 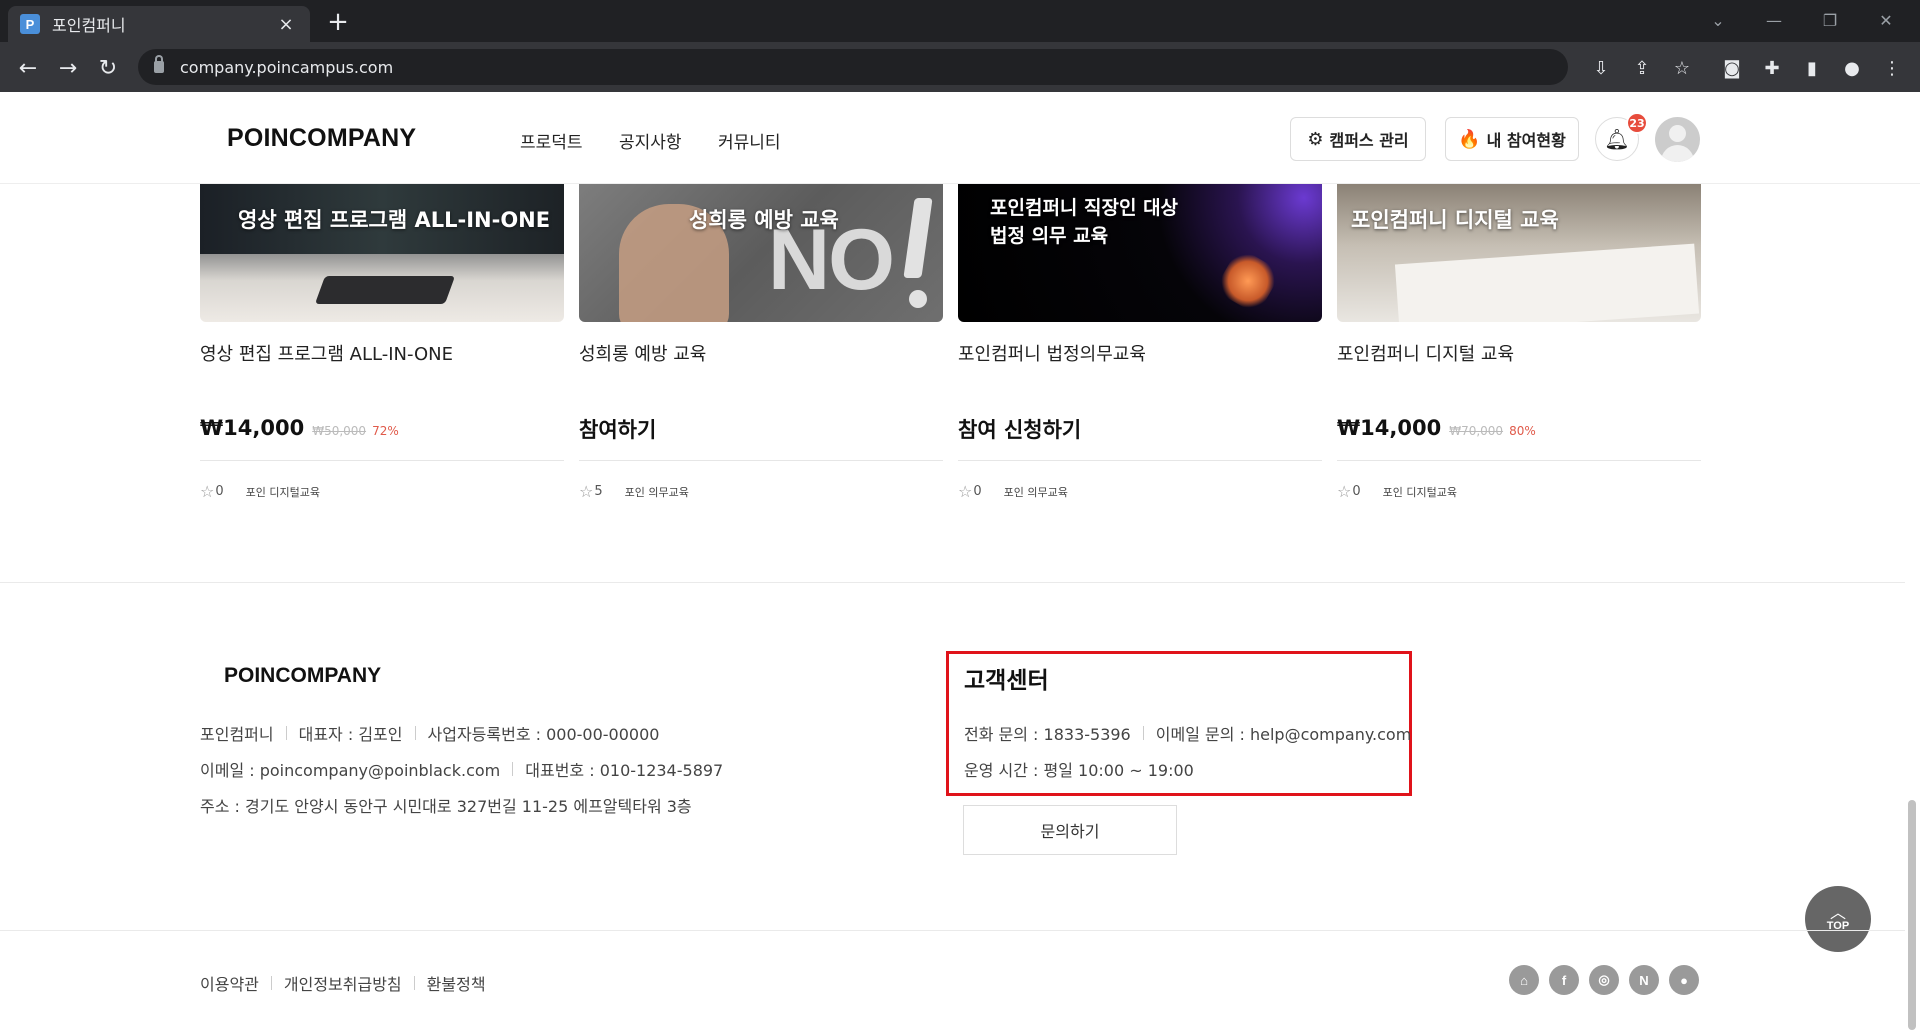 I want to click on profile-icon: ●, so click(x=1852, y=68).